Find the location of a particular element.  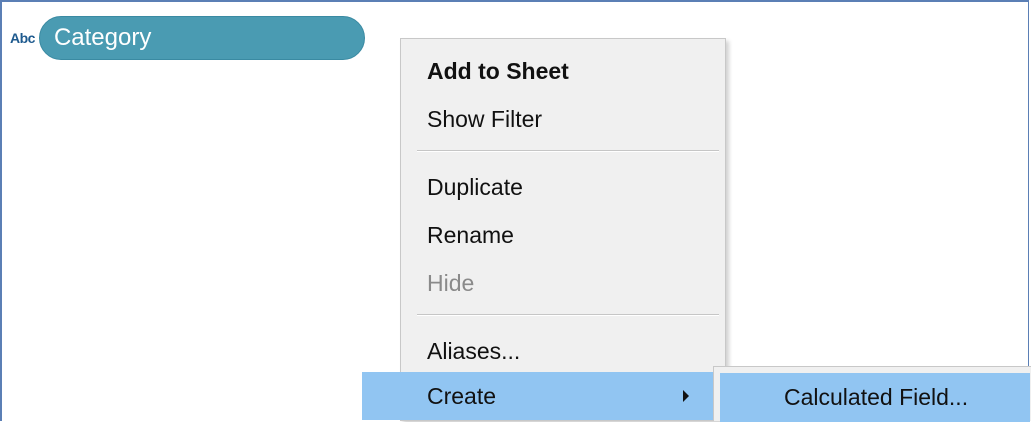

menu-item-label: Rename is located at coordinates (470, 234).